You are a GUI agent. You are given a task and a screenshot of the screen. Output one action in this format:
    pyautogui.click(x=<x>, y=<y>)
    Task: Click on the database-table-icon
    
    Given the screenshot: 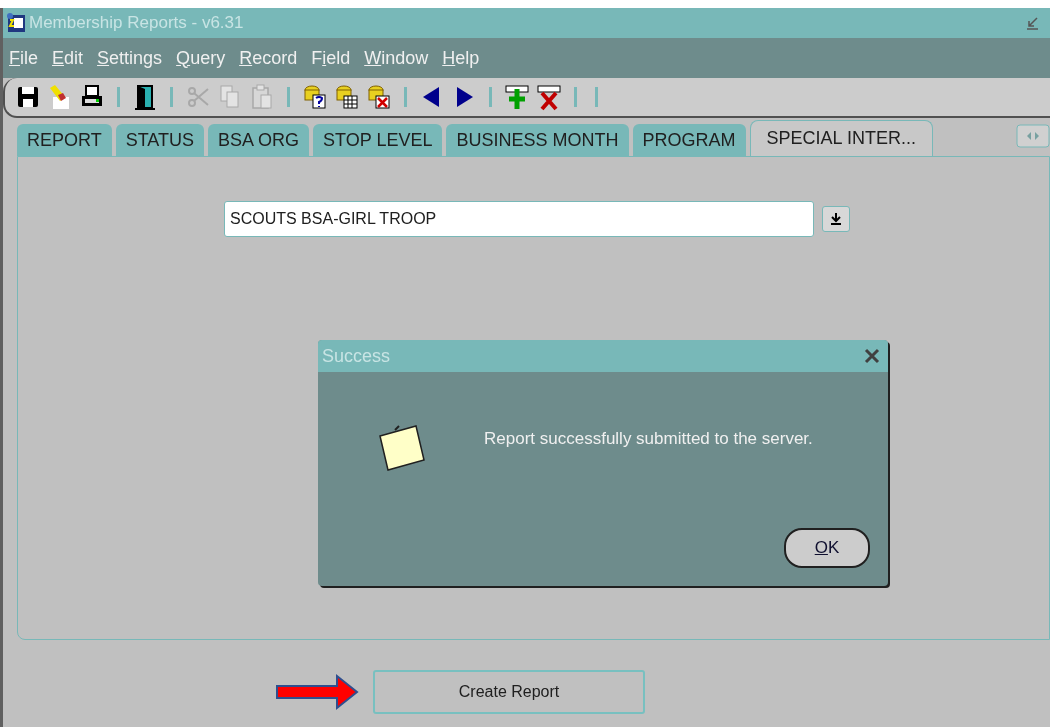 What is the action you would take?
    pyautogui.click(x=347, y=97)
    